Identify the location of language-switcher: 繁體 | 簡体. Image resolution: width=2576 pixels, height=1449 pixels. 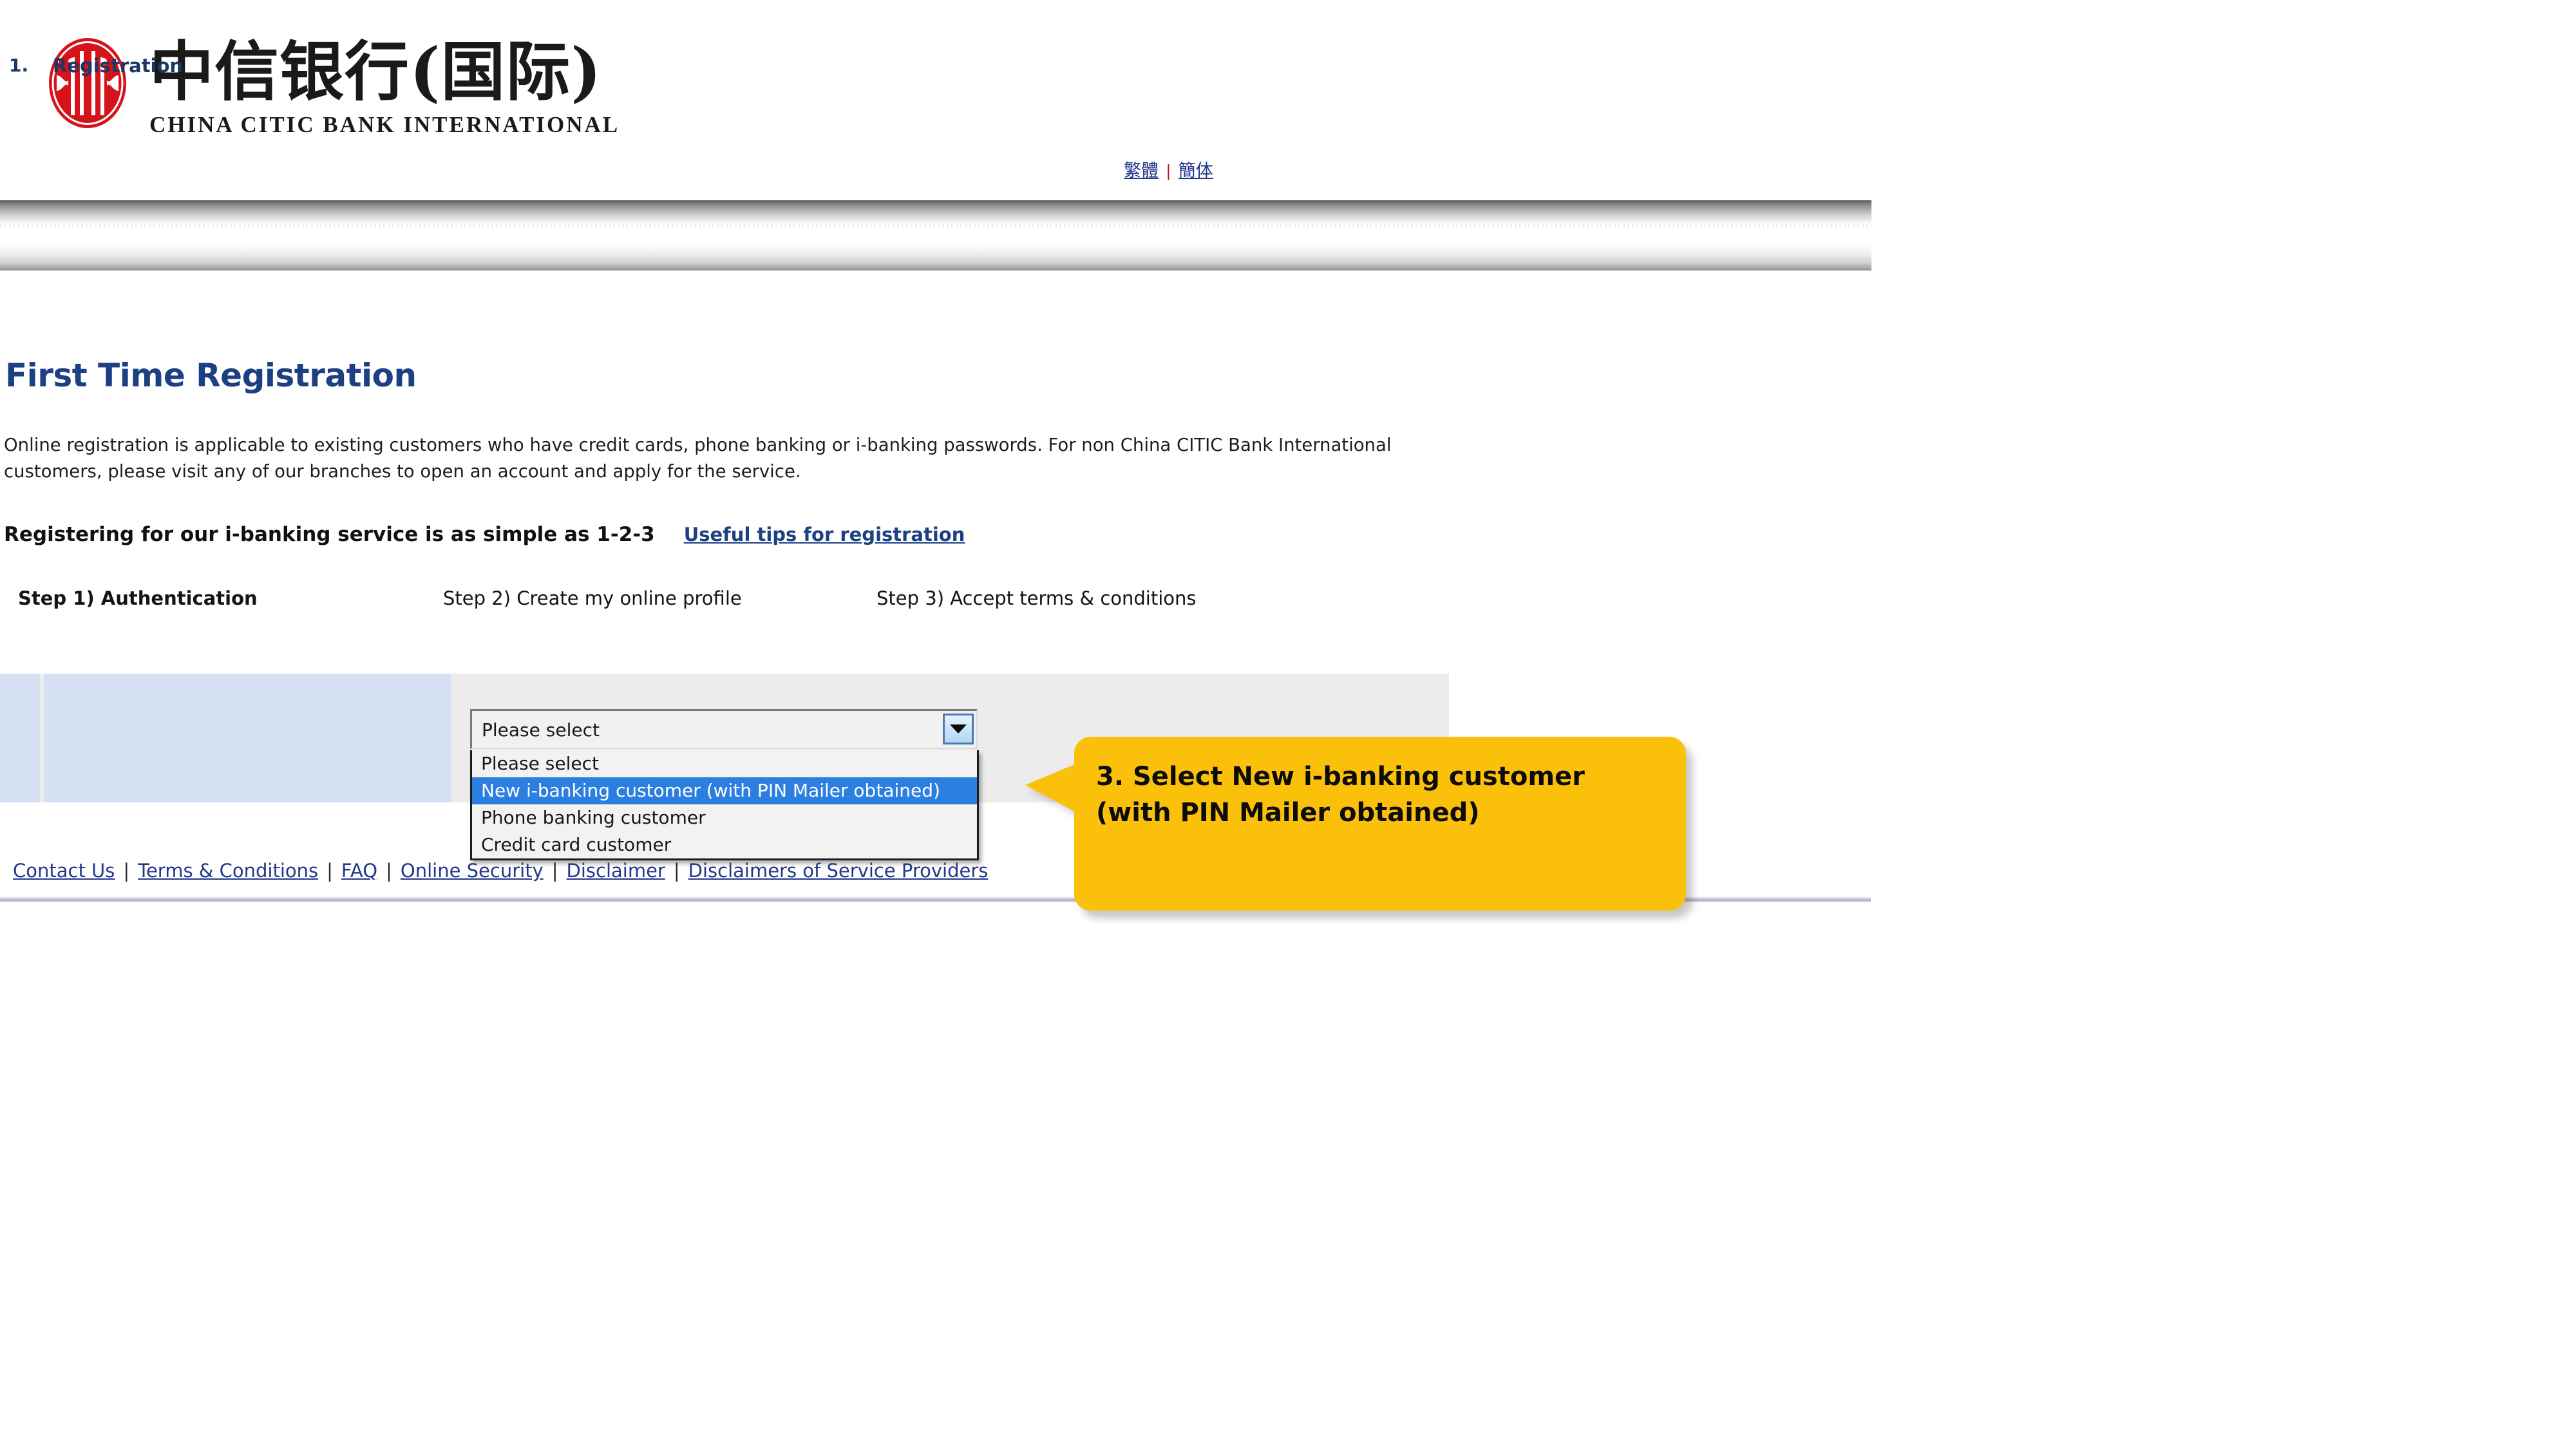
(1168, 169).